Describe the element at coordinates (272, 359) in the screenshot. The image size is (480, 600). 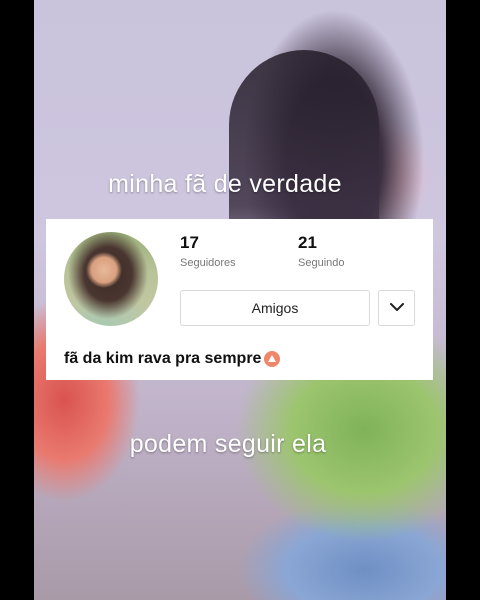
I see `triangle-emoji-icon` at that location.